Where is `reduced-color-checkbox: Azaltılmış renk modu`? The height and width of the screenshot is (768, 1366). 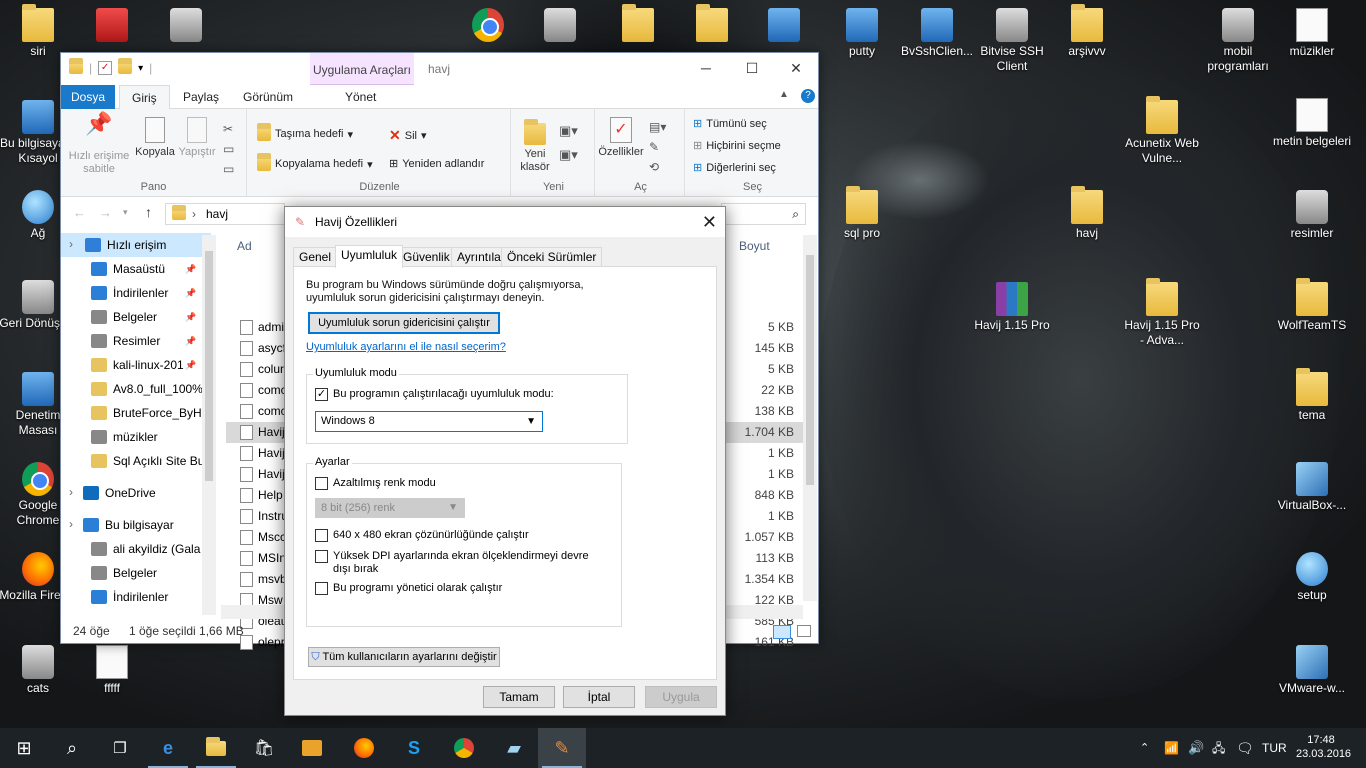
reduced-color-checkbox: Azaltılmış renk modu is located at coordinates (375, 483).